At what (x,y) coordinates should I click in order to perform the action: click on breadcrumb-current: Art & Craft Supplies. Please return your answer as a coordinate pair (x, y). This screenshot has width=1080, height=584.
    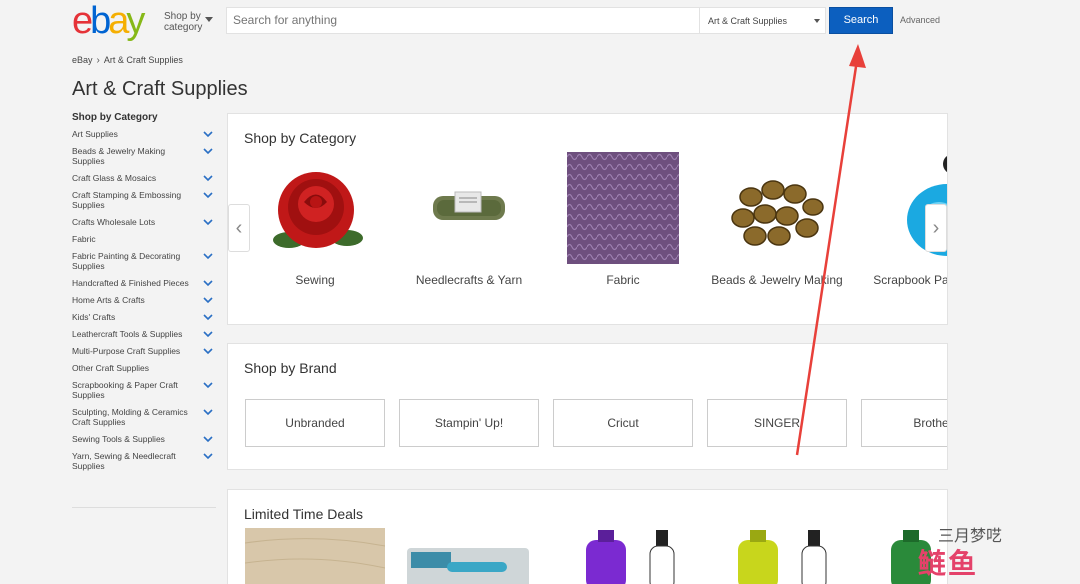
    Looking at the image, I should click on (143, 60).